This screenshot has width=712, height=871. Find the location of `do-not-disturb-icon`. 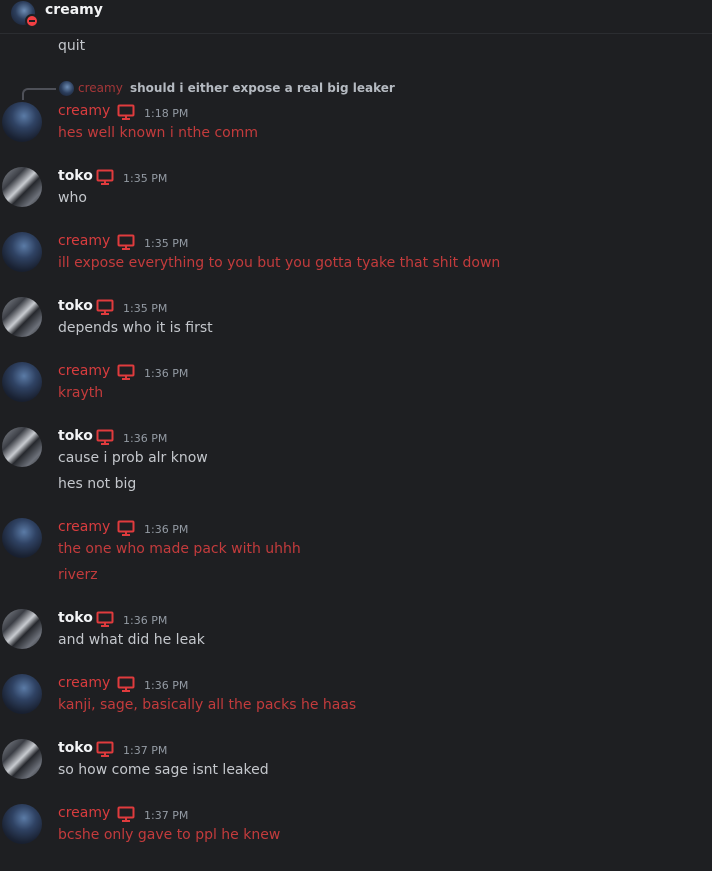

do-not-disturb-icon is located at coordinates (32, 21).